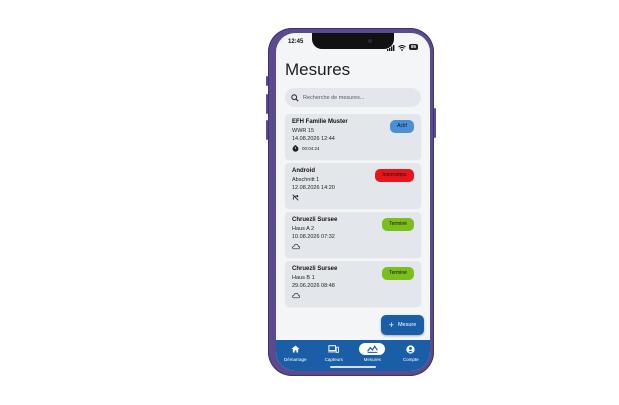  What do you see at coordinates (410, 359) in the screenshot?
I see `nav-label: Compte` at bounding box center [410, 359].